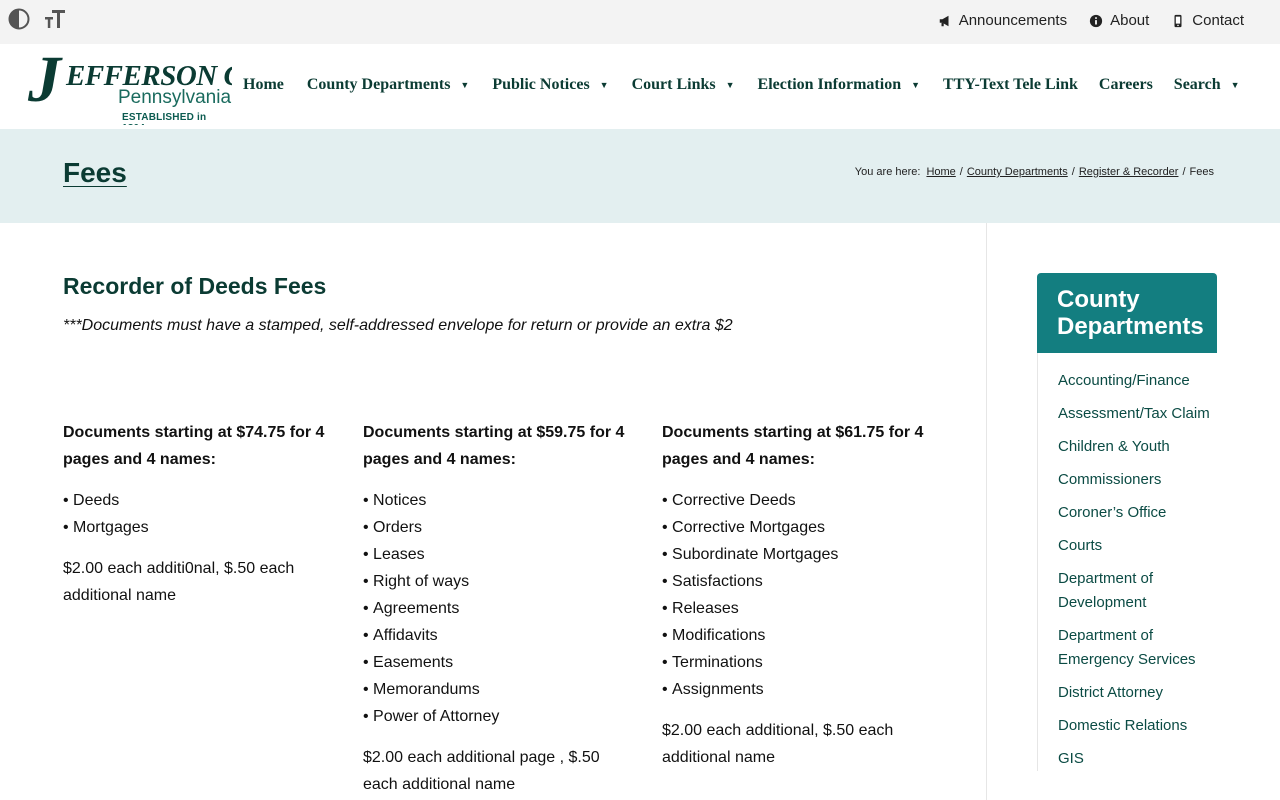 This screenshot has height=800, width=1280. Describe the element at coordinates (541, 84) in the screenshot. I see `nav-item-label: Public Notices` at that location.